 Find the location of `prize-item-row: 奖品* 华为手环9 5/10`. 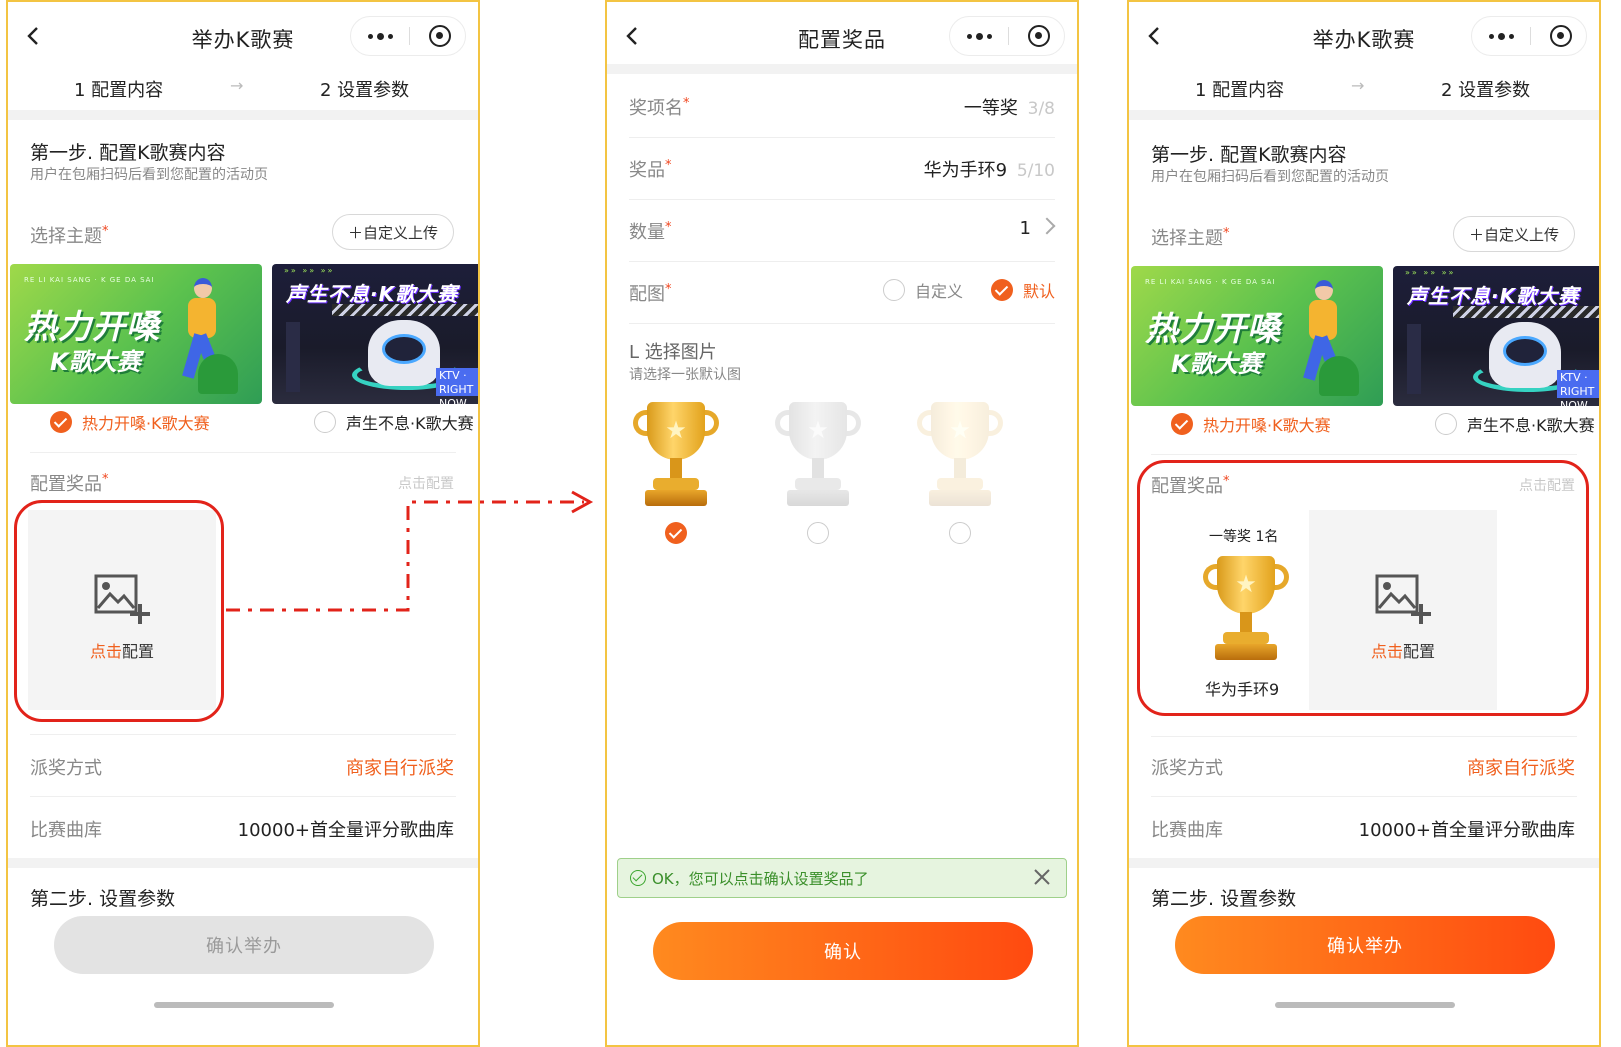

prize-item-row: 奖品* 华为手环9 5/10 is located at coordinates (842, 169).